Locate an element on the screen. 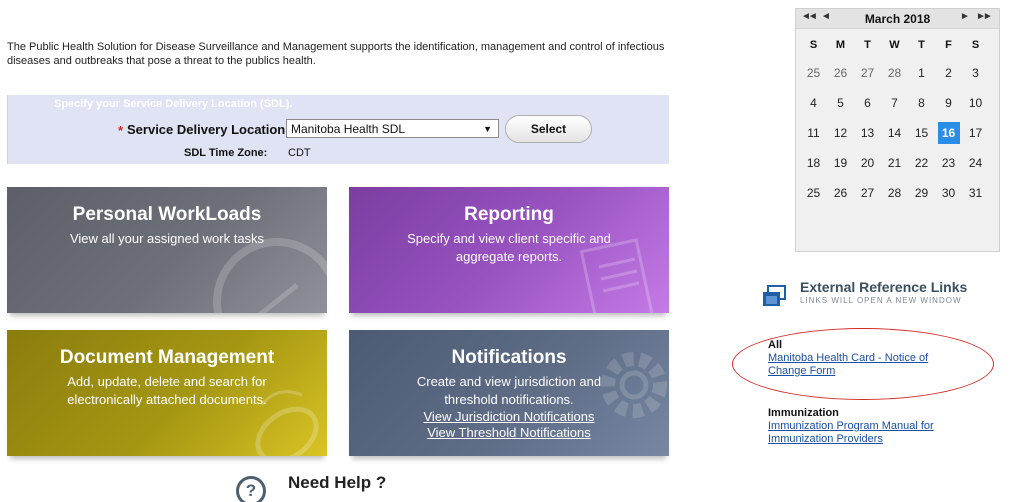  calendar-day: 19 is located at coordinates (840, 163).